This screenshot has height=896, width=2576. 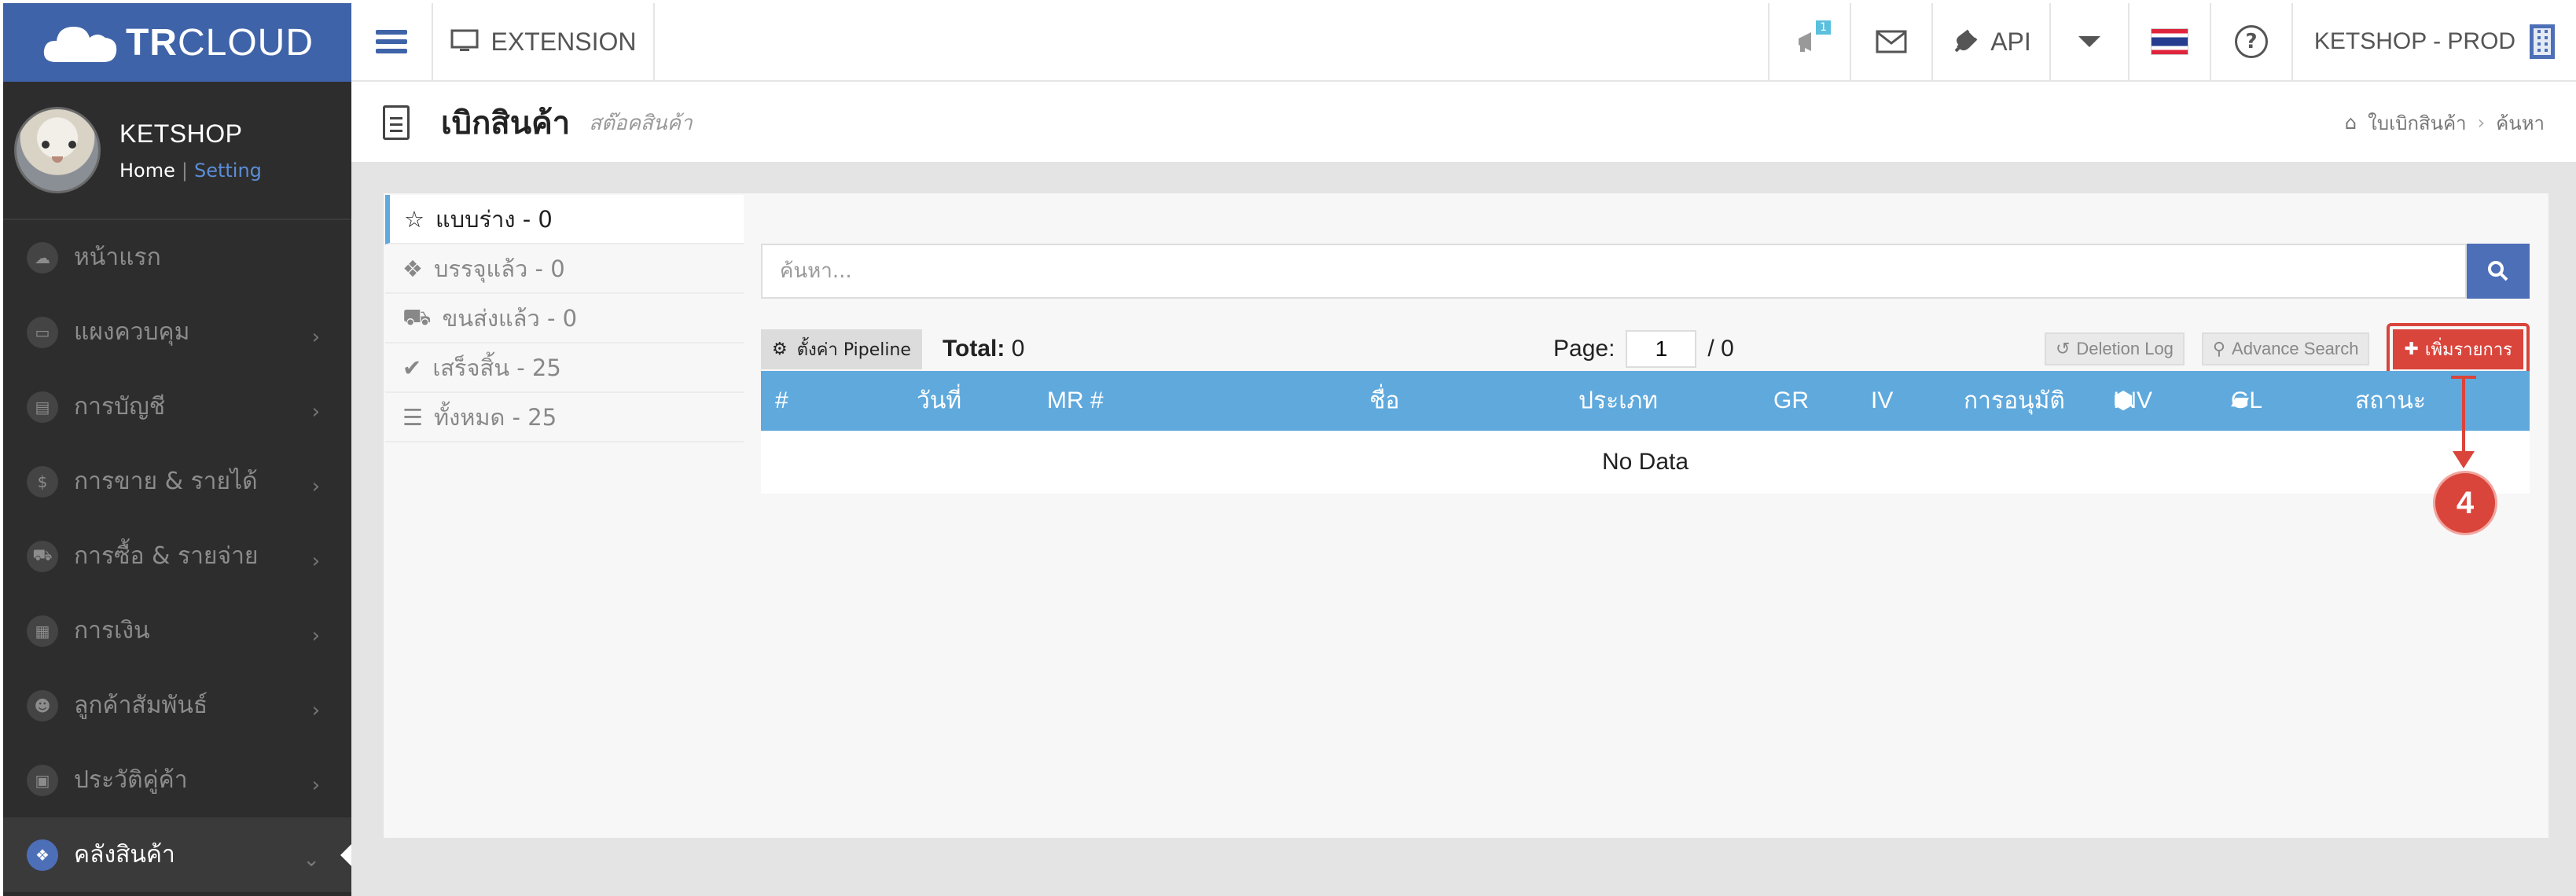 I want to click on building-icon, so click(x=2543, y=41).